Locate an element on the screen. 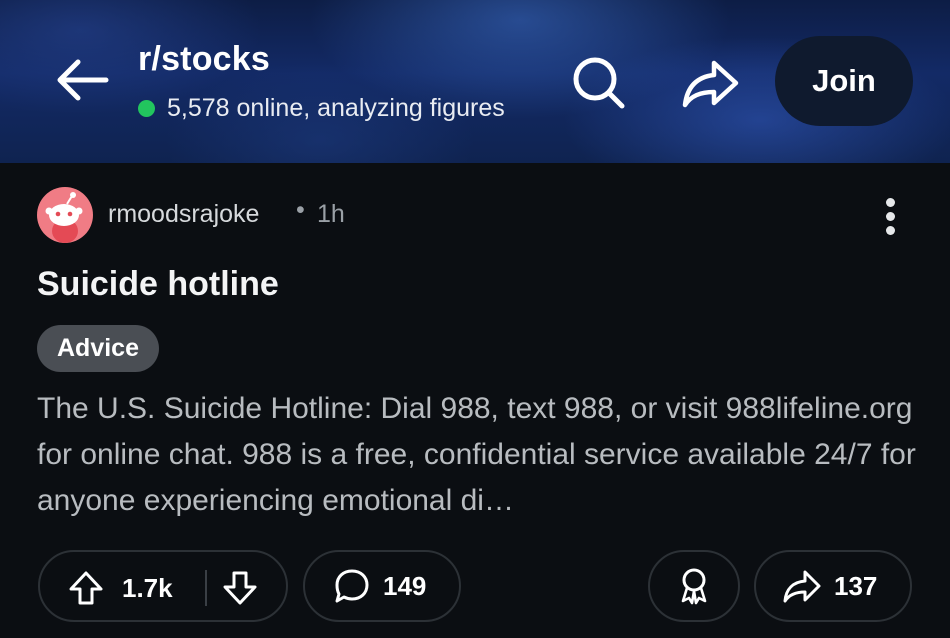 The height and width of the screenshot is (638, 950). comment-count: 149 is located at coordinates (405, 585).